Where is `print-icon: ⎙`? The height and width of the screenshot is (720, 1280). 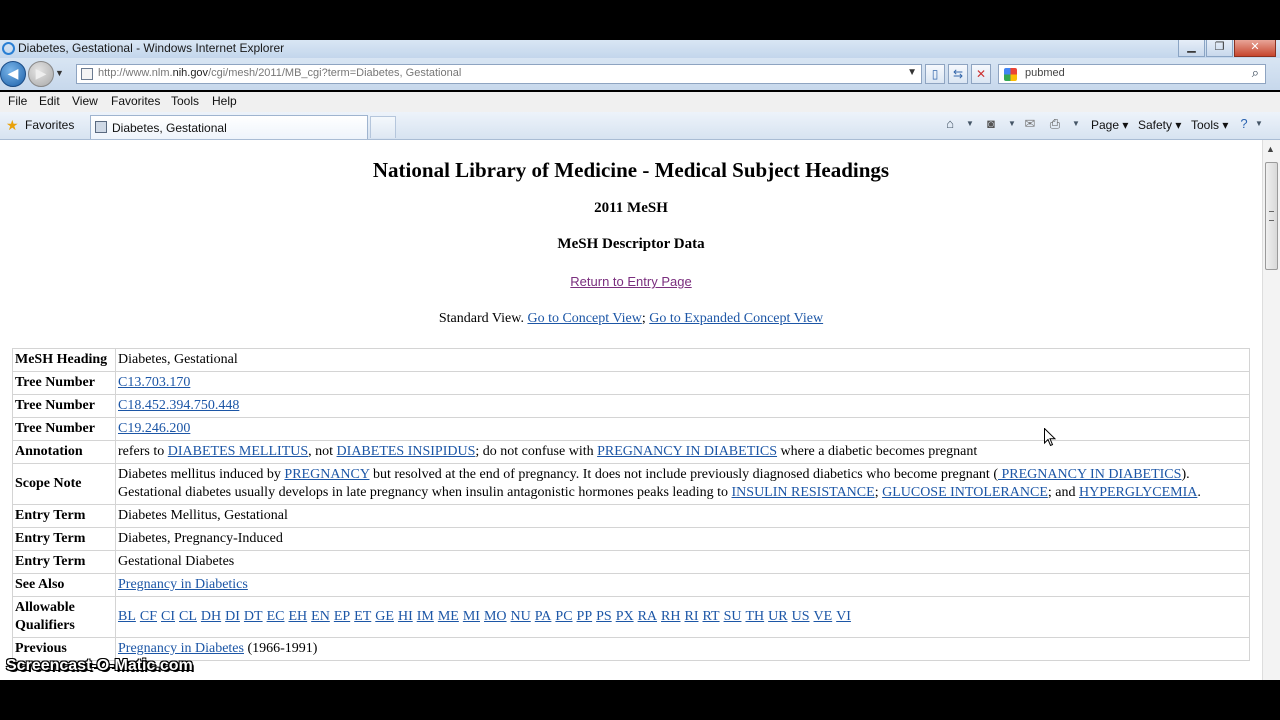
print-icon: ⎙ is located at coordinates (1055, 124).